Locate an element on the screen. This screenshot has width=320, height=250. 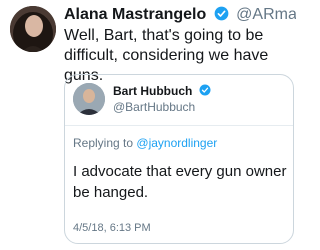
quoted-author-avatar is located at coordinates (89, 99).